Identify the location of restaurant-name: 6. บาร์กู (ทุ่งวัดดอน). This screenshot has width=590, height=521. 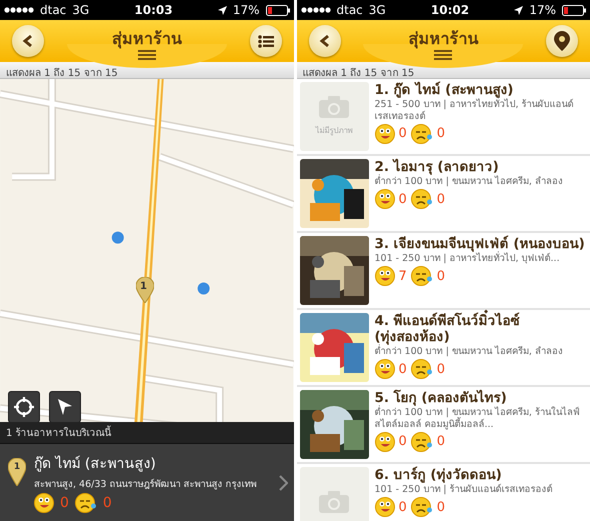
(438, 475).